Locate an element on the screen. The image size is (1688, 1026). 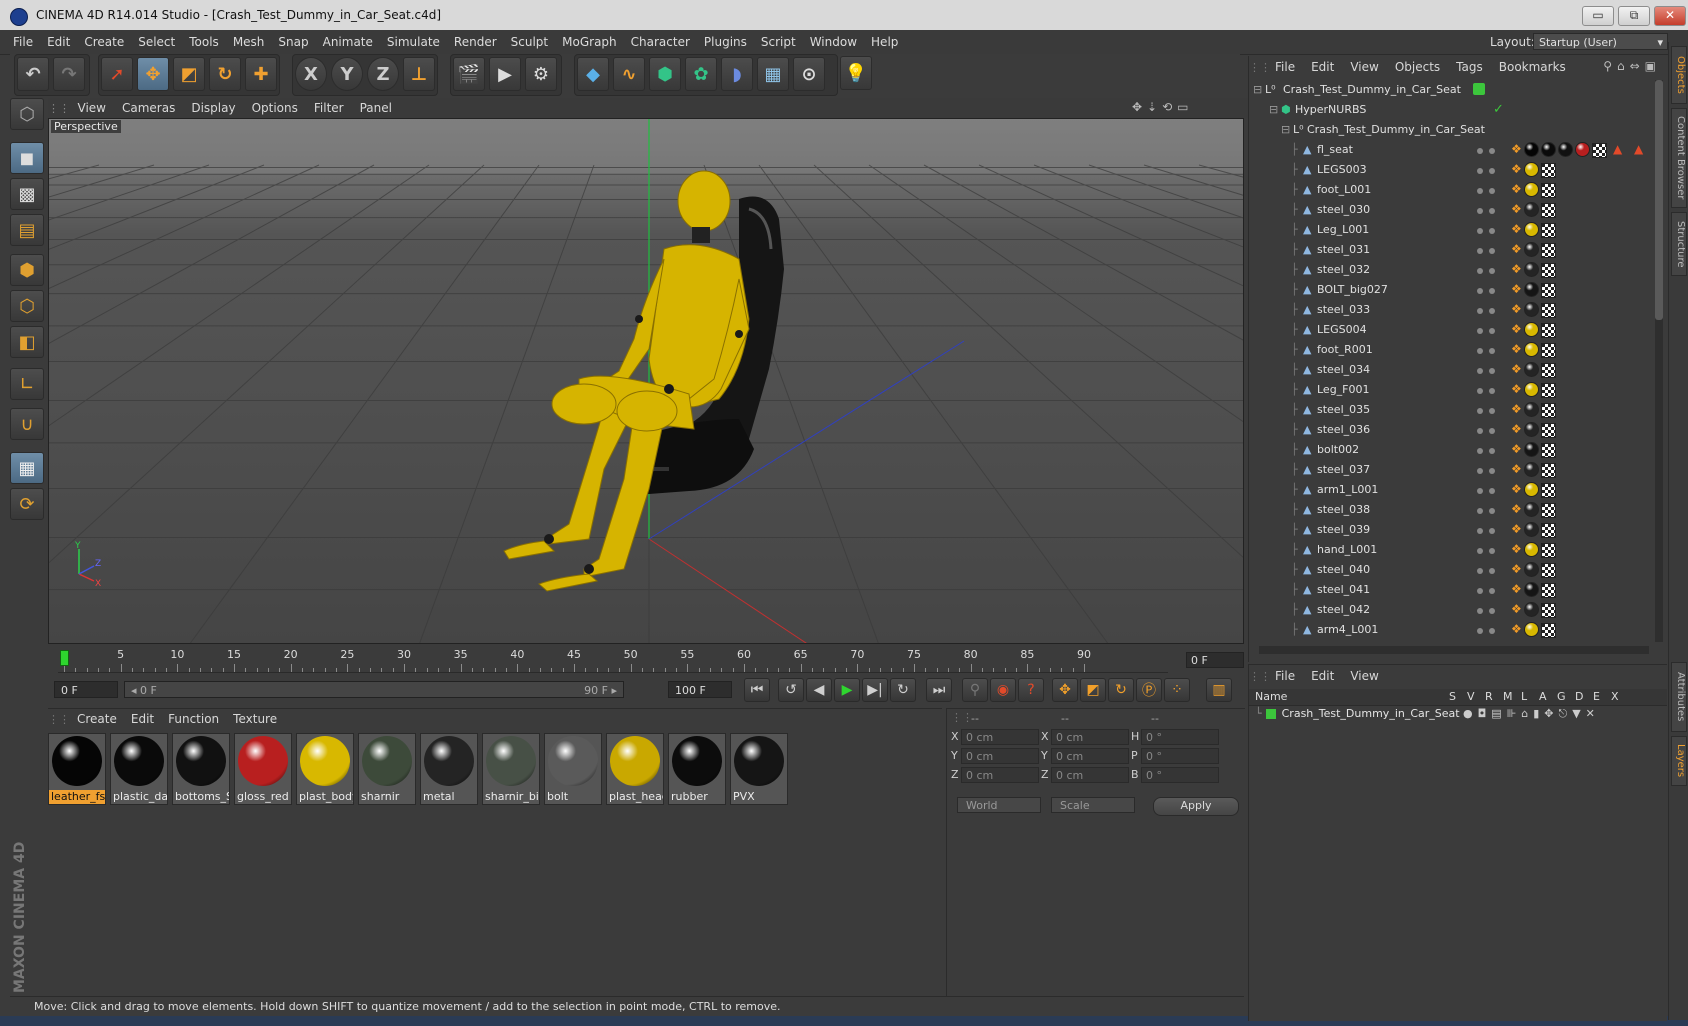
layer-menu-edit: Edit is located at coordinates (1322, 676).